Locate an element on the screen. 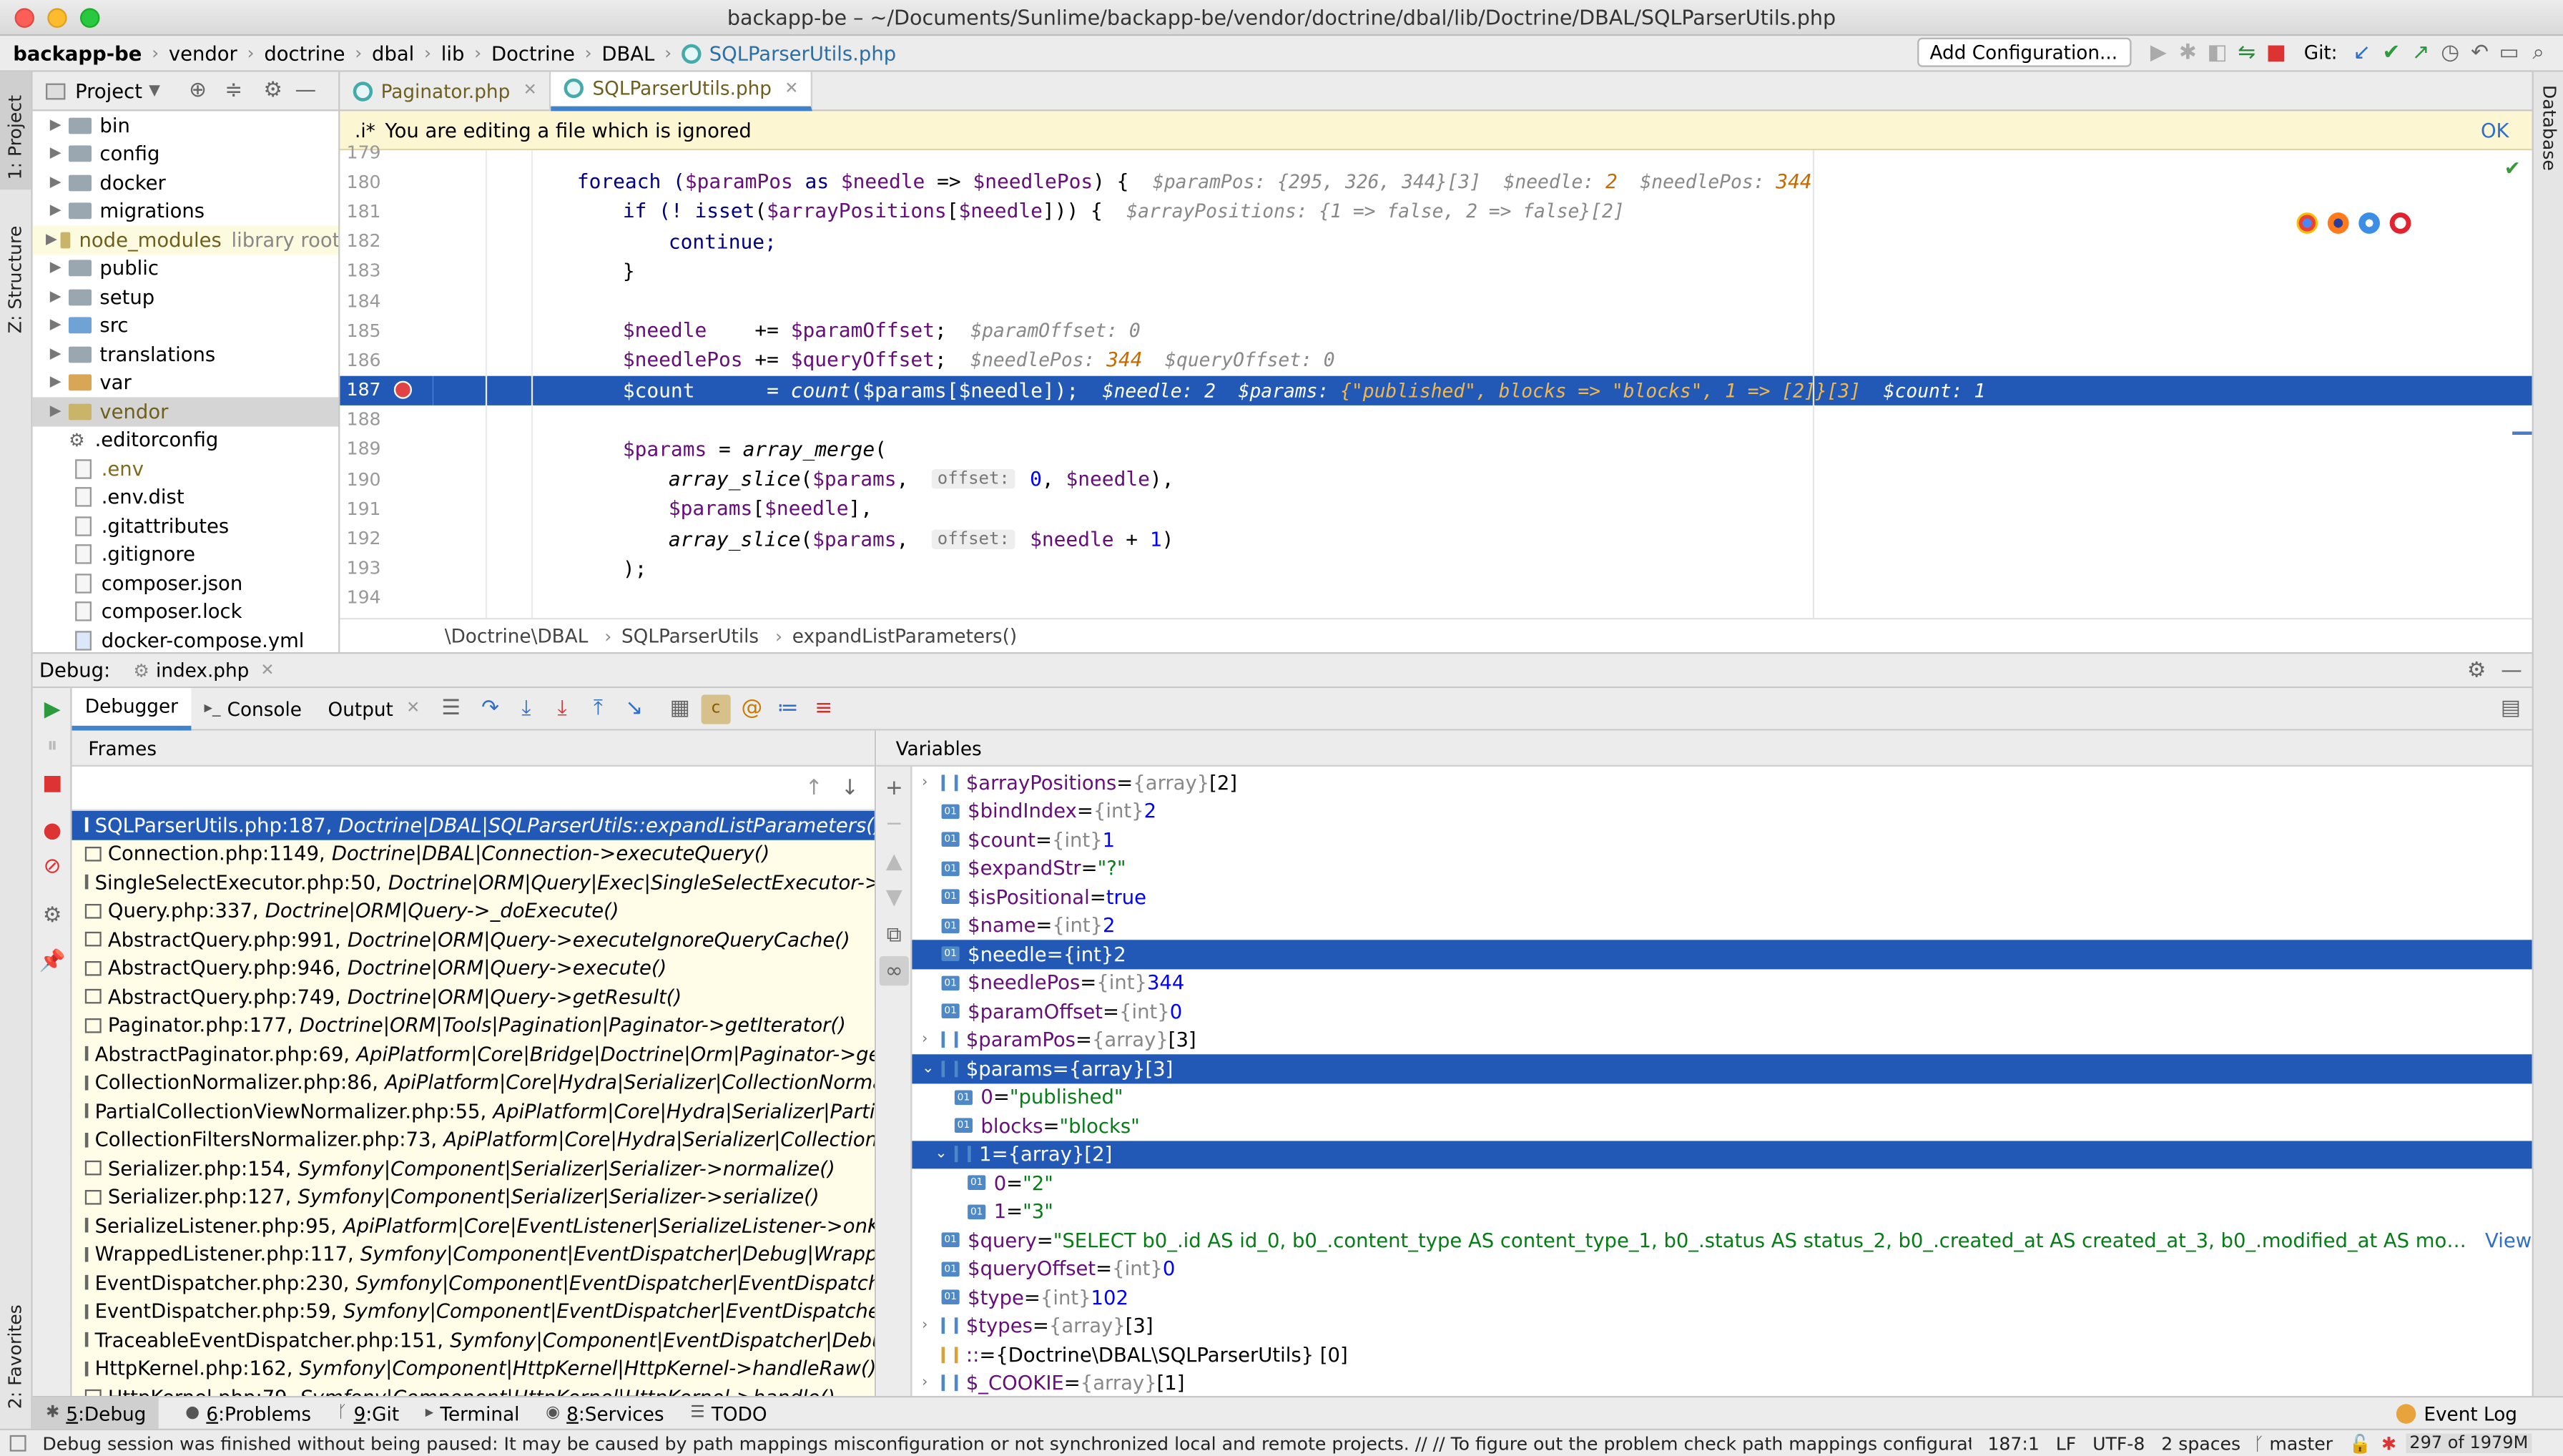  variable-row: › $paramPos = {array} [3] is located at coordinates (1722, 1039).